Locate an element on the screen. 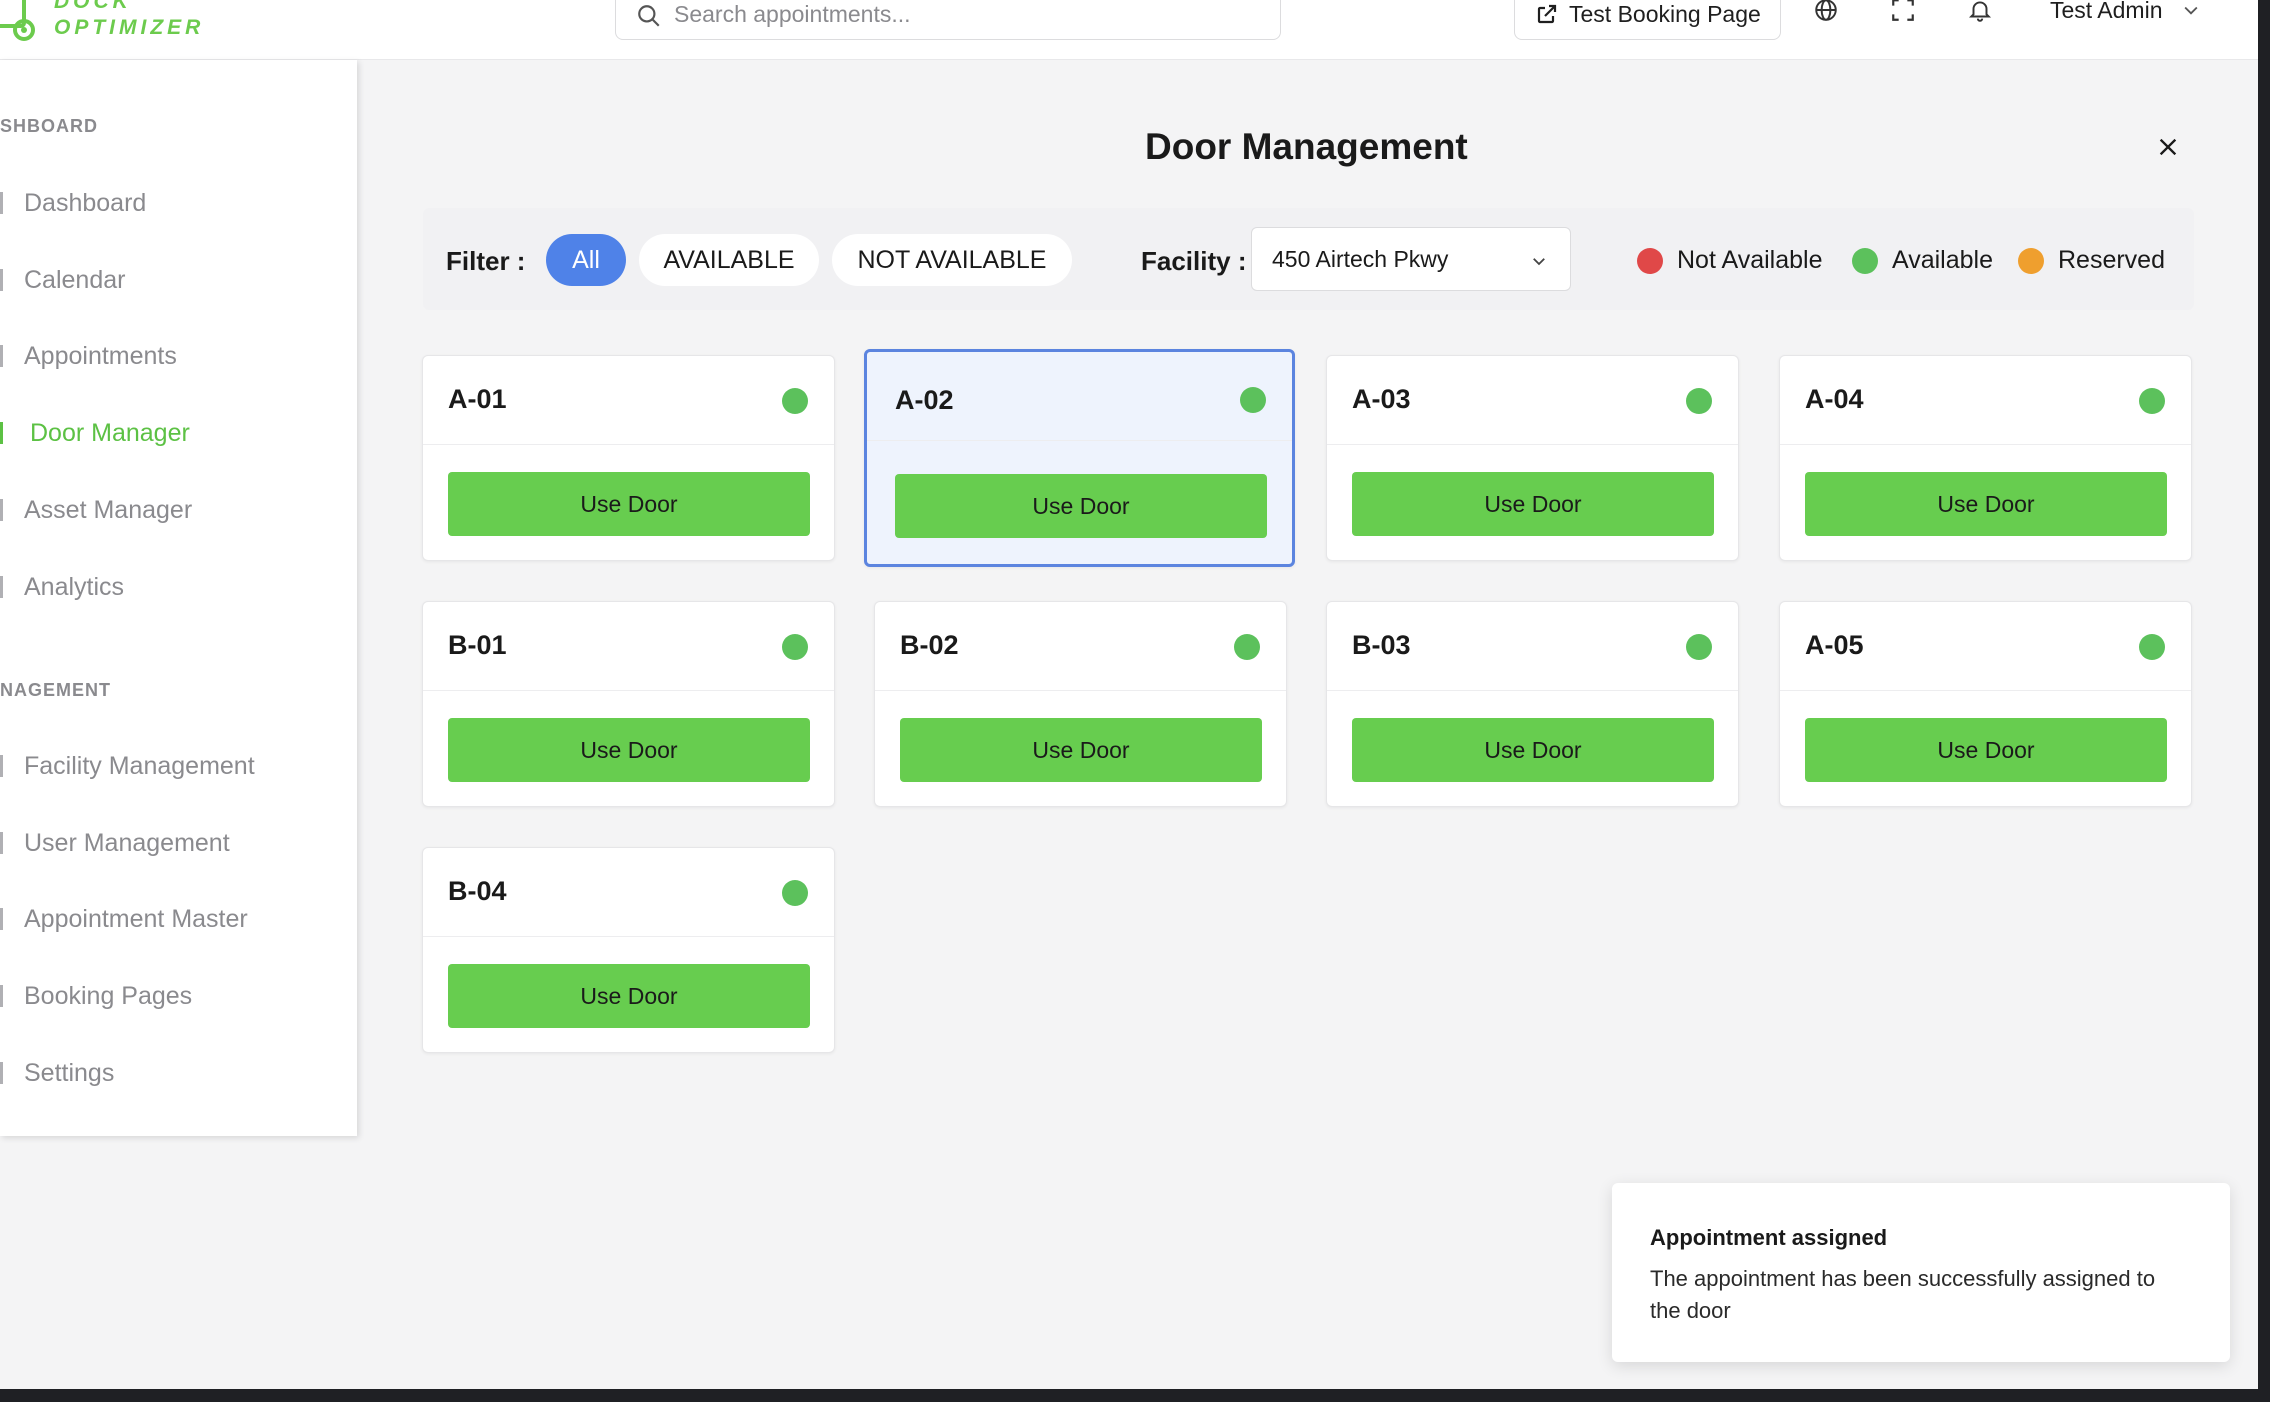  toast-title: Appointment assigned is located at coordinates (1769, 1237).